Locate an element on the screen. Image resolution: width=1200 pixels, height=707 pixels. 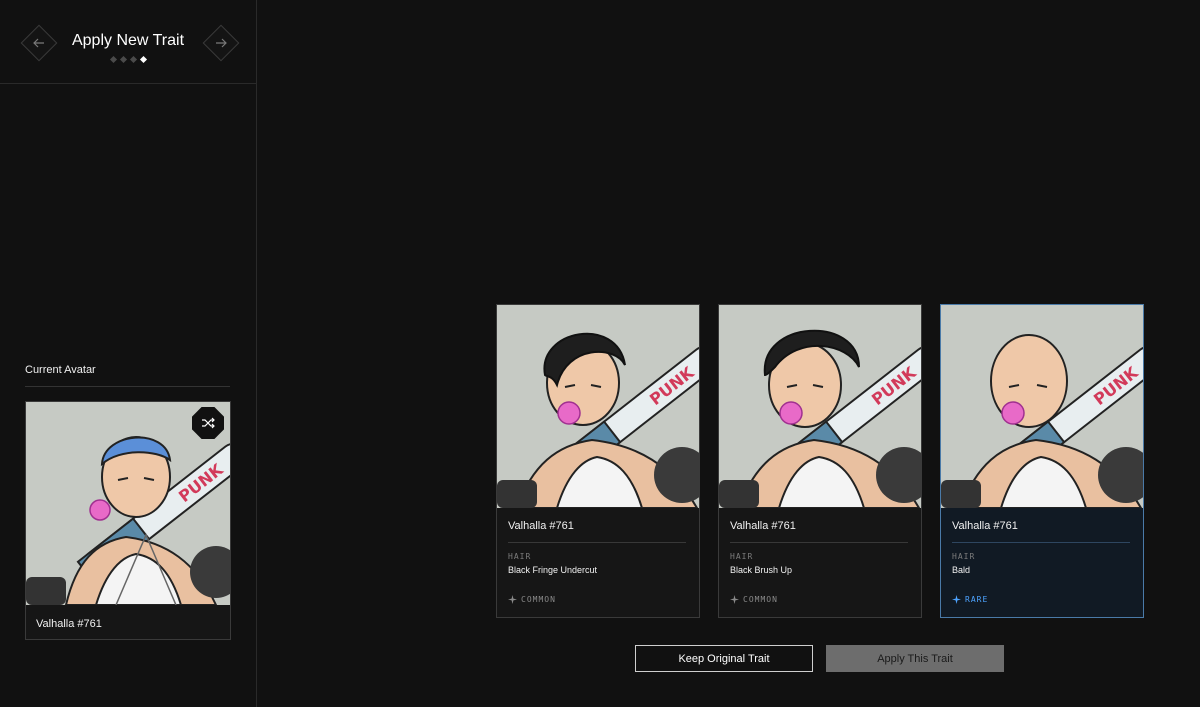
trait-rarity-label: RARE is located at coordinates (977, 599).